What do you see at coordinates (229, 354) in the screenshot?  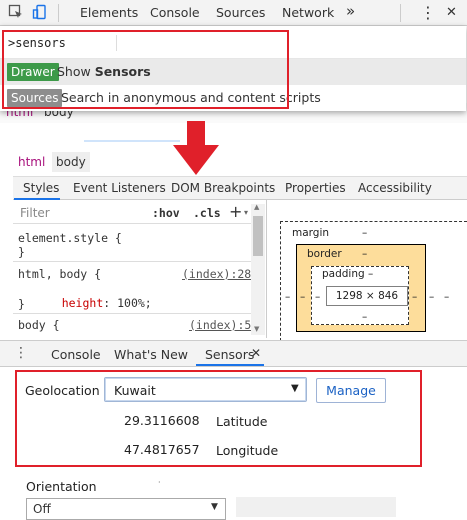 I see `drawer-tab-sensors: Sensors` at bounding box center [229, 354].